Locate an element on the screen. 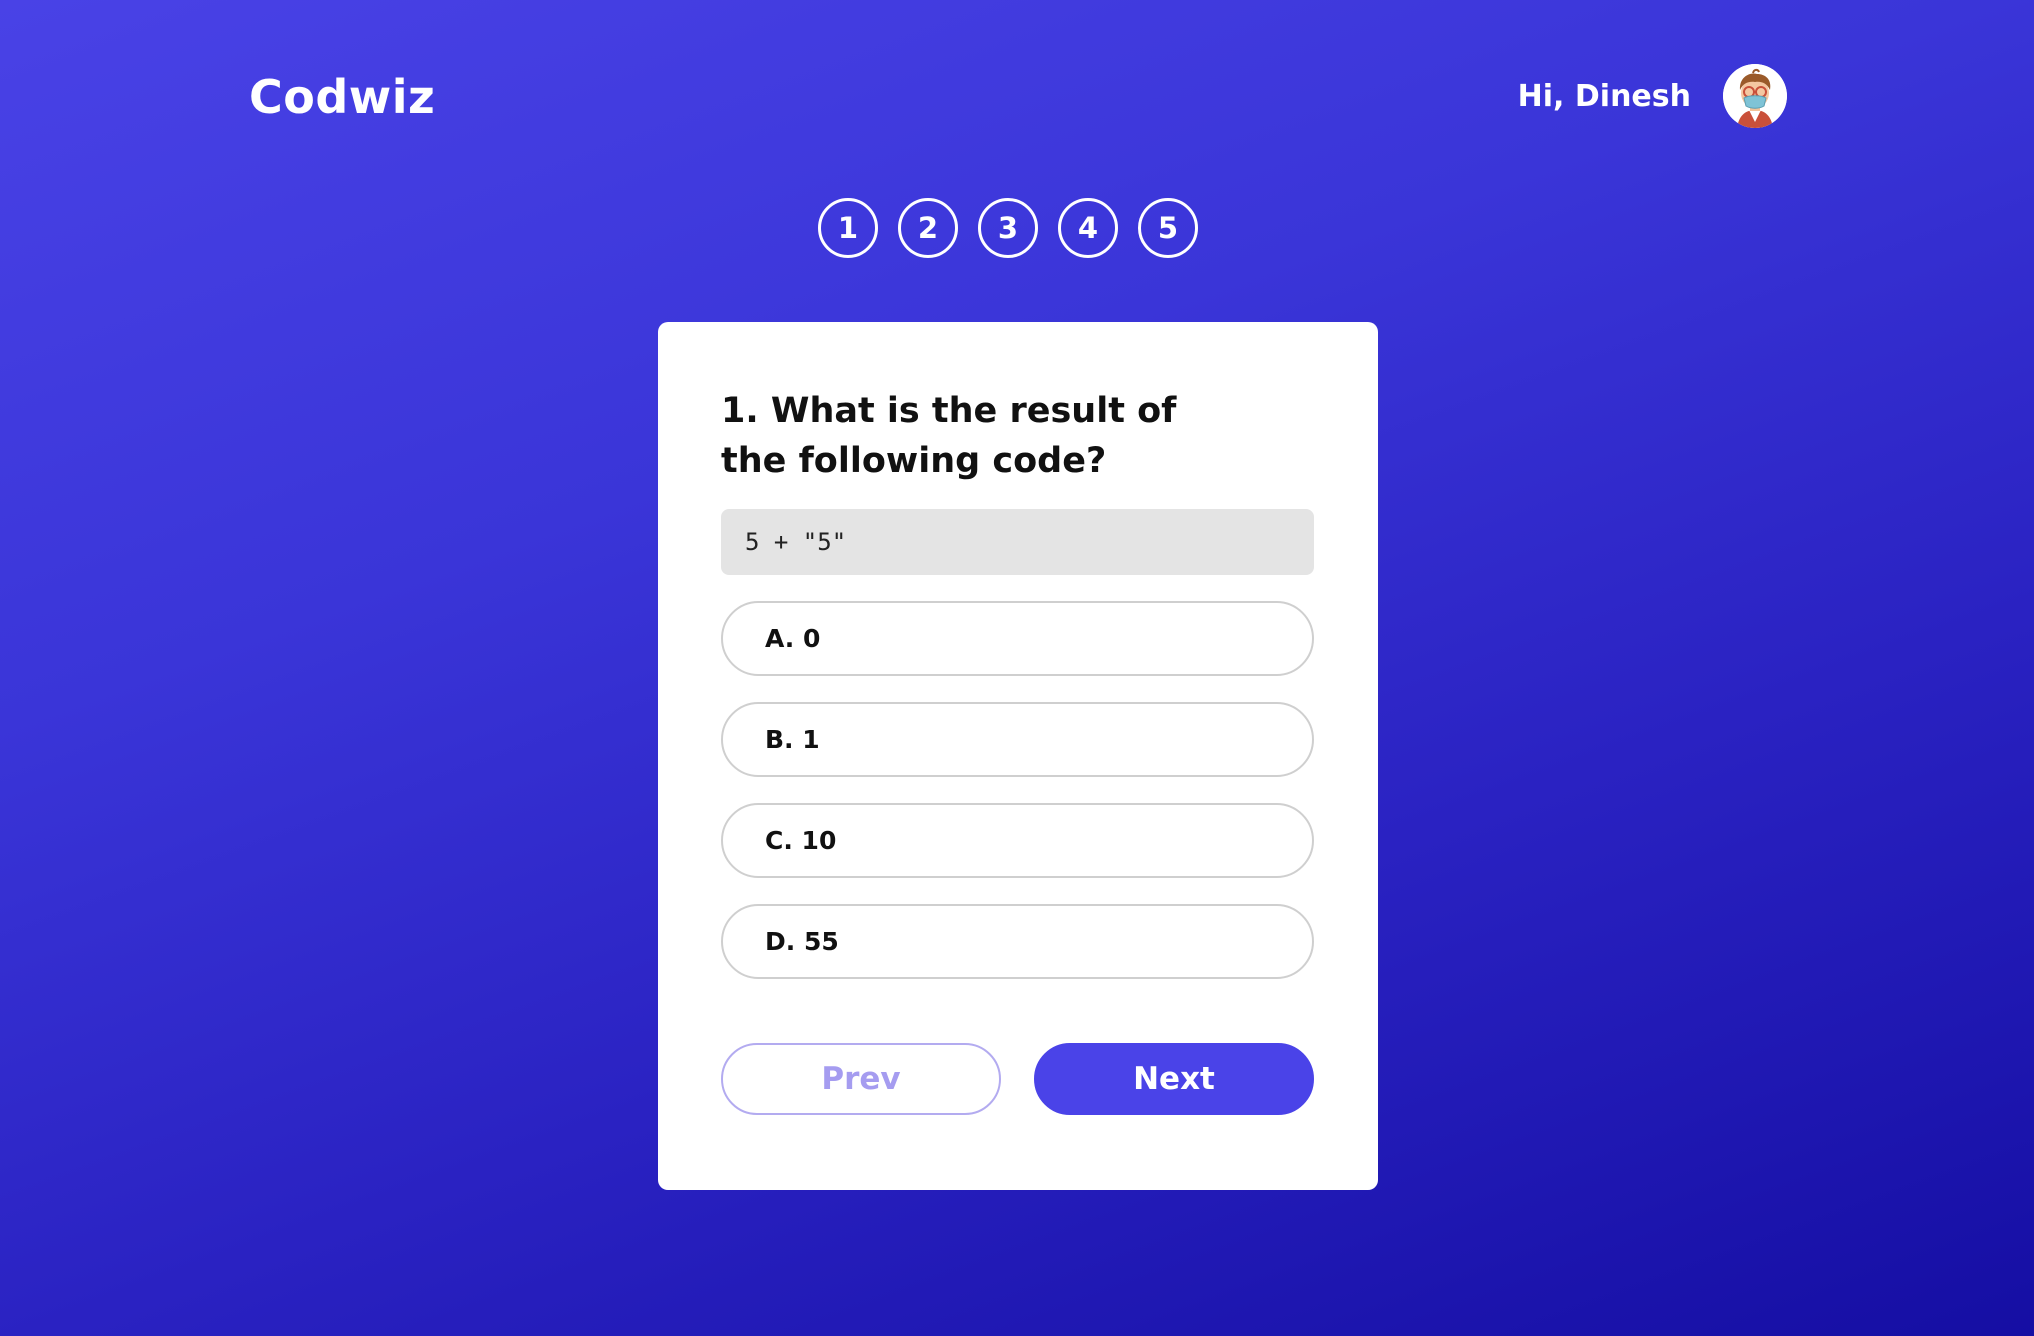 The image size is (2034, 1336). user-avatar-icon is located at coordinates (1755, 96).